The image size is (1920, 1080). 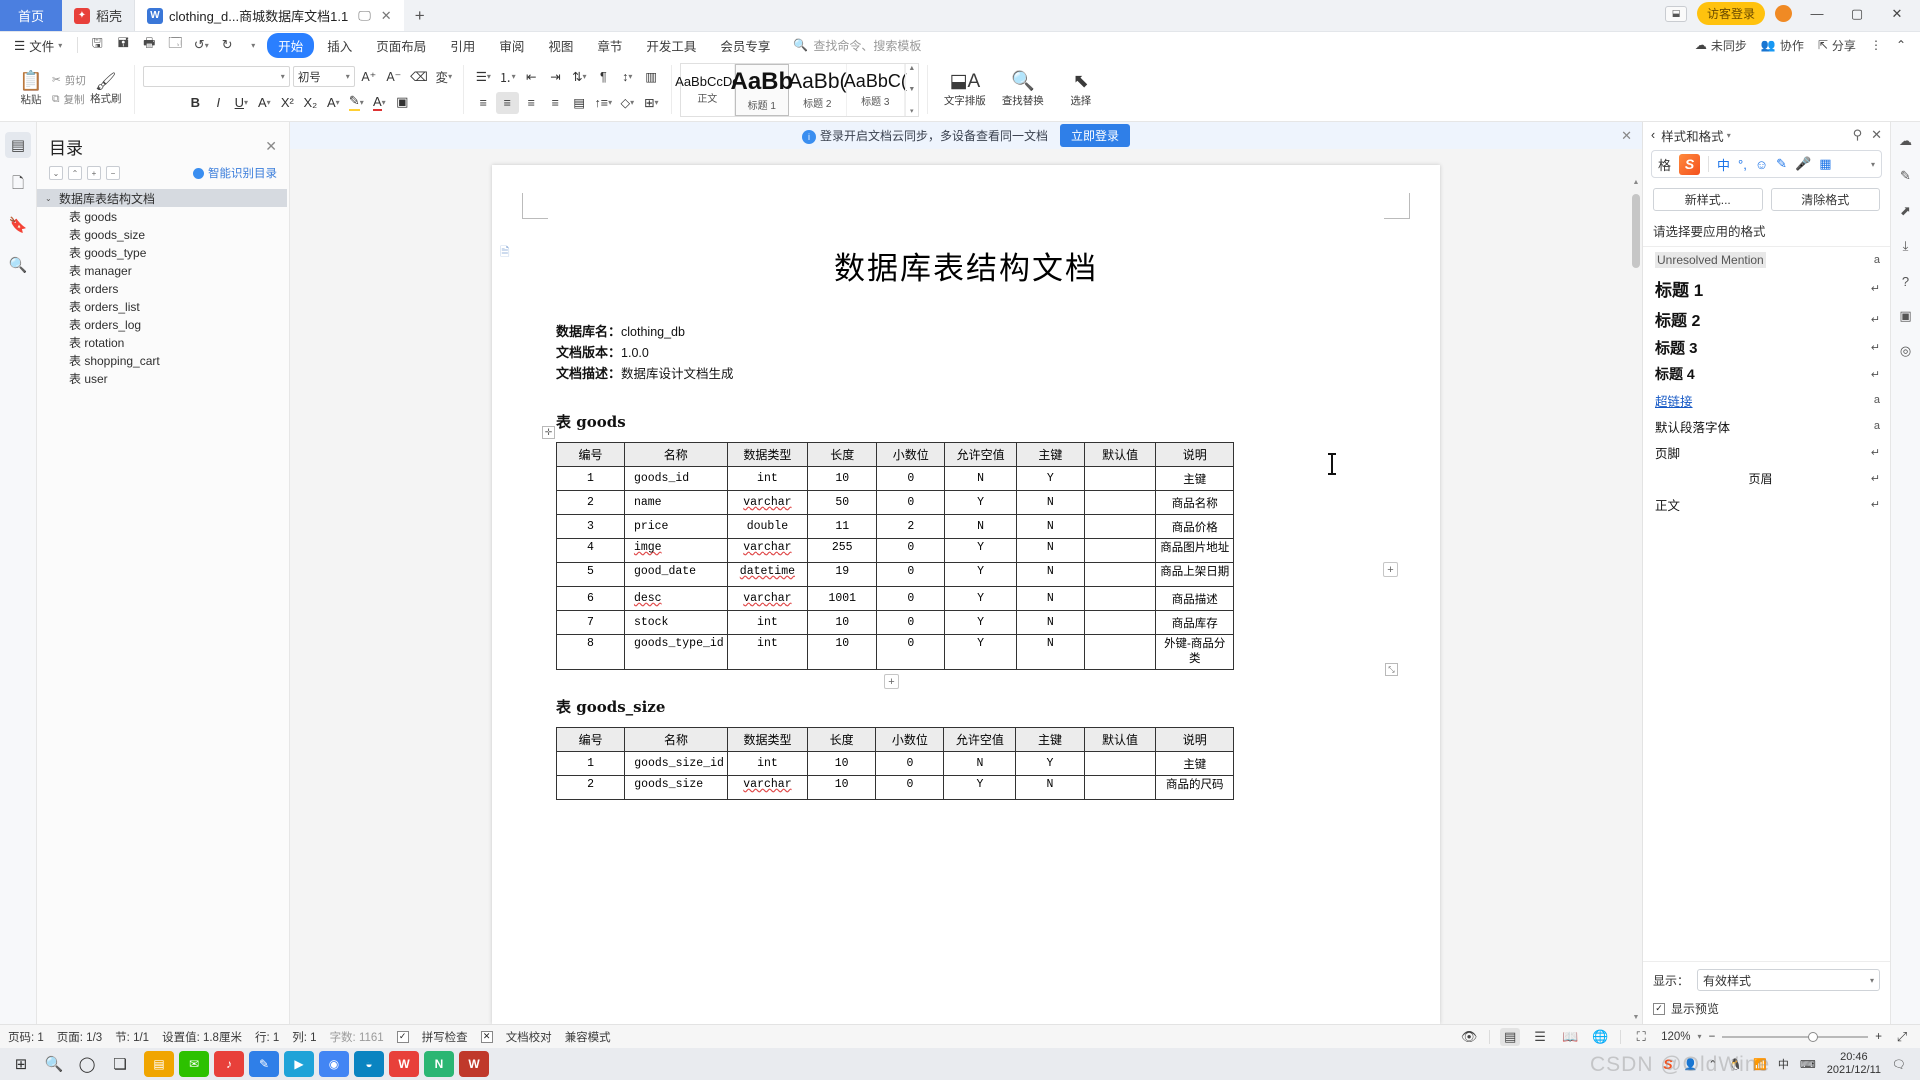 What do you see at coordinates (310, 102) in the screenshot?
I see `subscript-icon: X₂` at bounding box center [310, 102].